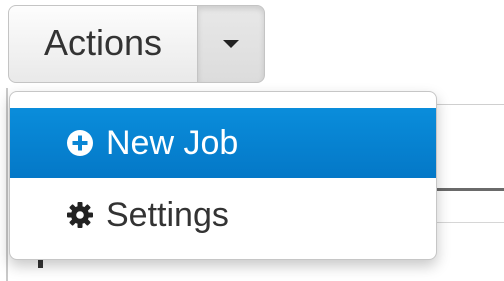 This screenshot has width=504, height=281. What do you see at coordinates (470, 189) in the screenshot?
I see `panel-divider` at bounding box center [470, 189].